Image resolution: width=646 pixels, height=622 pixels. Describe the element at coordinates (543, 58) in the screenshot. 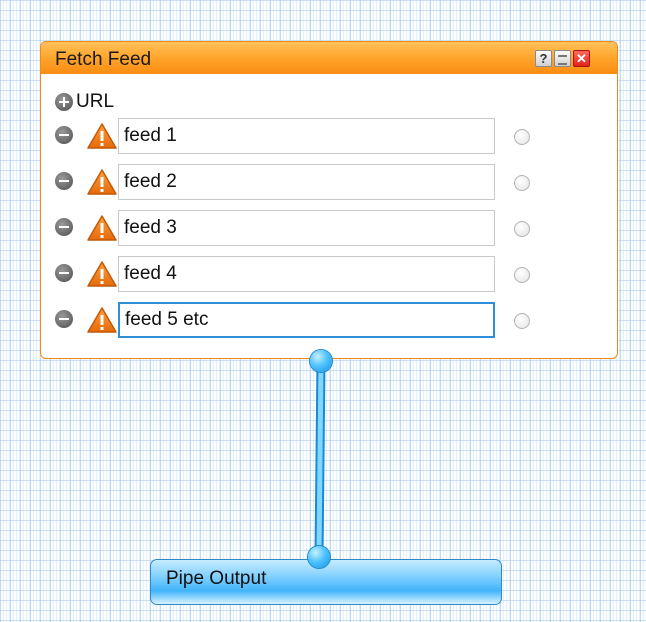

I see `help-icon: ?` at that location.